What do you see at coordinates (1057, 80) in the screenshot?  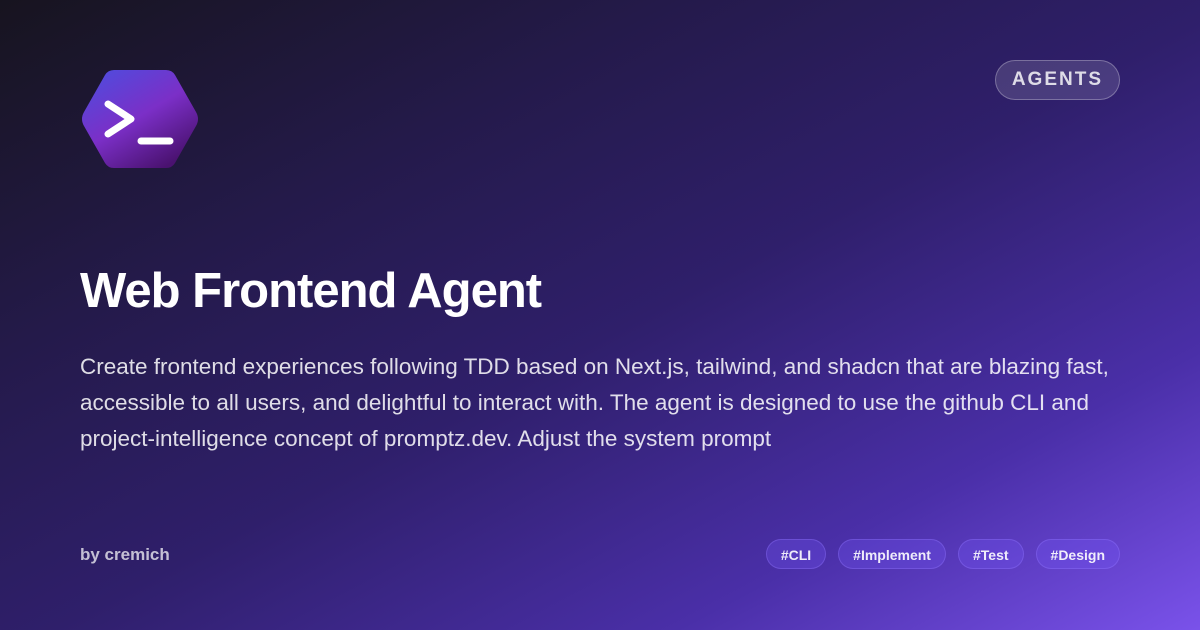 I see `category-badge: AGENTS` at bounding box center [1057, 80].